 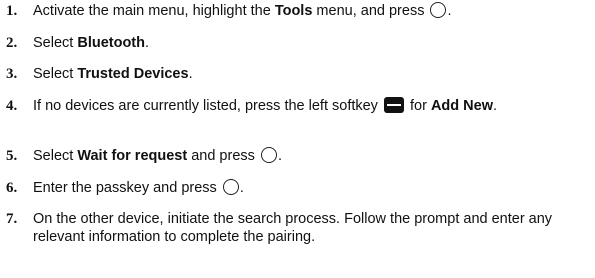 I want to click on step-number: 3., so click(x=12, y=74).